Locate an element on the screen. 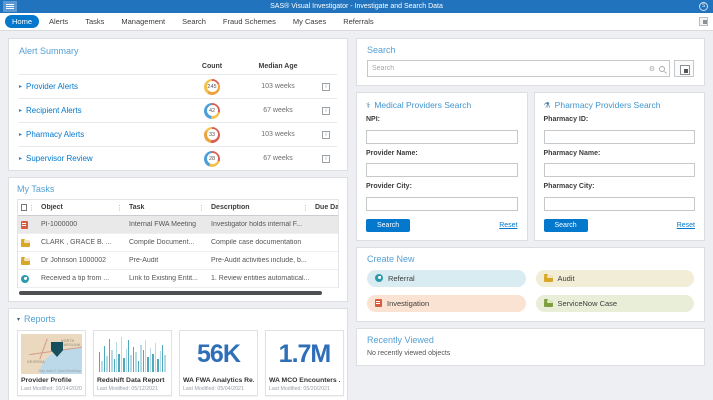 The image size is (713, 400). provider-city-field is located at coordinates (442, 203).